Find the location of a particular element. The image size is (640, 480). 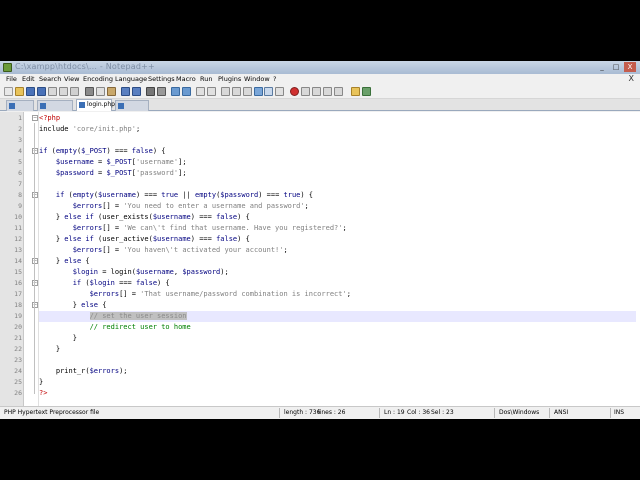

close-document-icon: X is located at coordinates (631, 78).